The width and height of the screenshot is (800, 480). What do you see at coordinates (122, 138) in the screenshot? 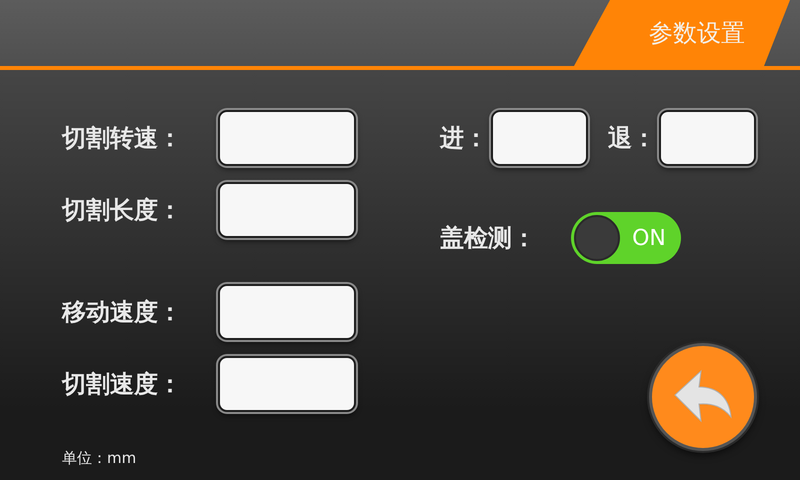
I see `field-label: 切割转速：` at bounding box center [122, 138].